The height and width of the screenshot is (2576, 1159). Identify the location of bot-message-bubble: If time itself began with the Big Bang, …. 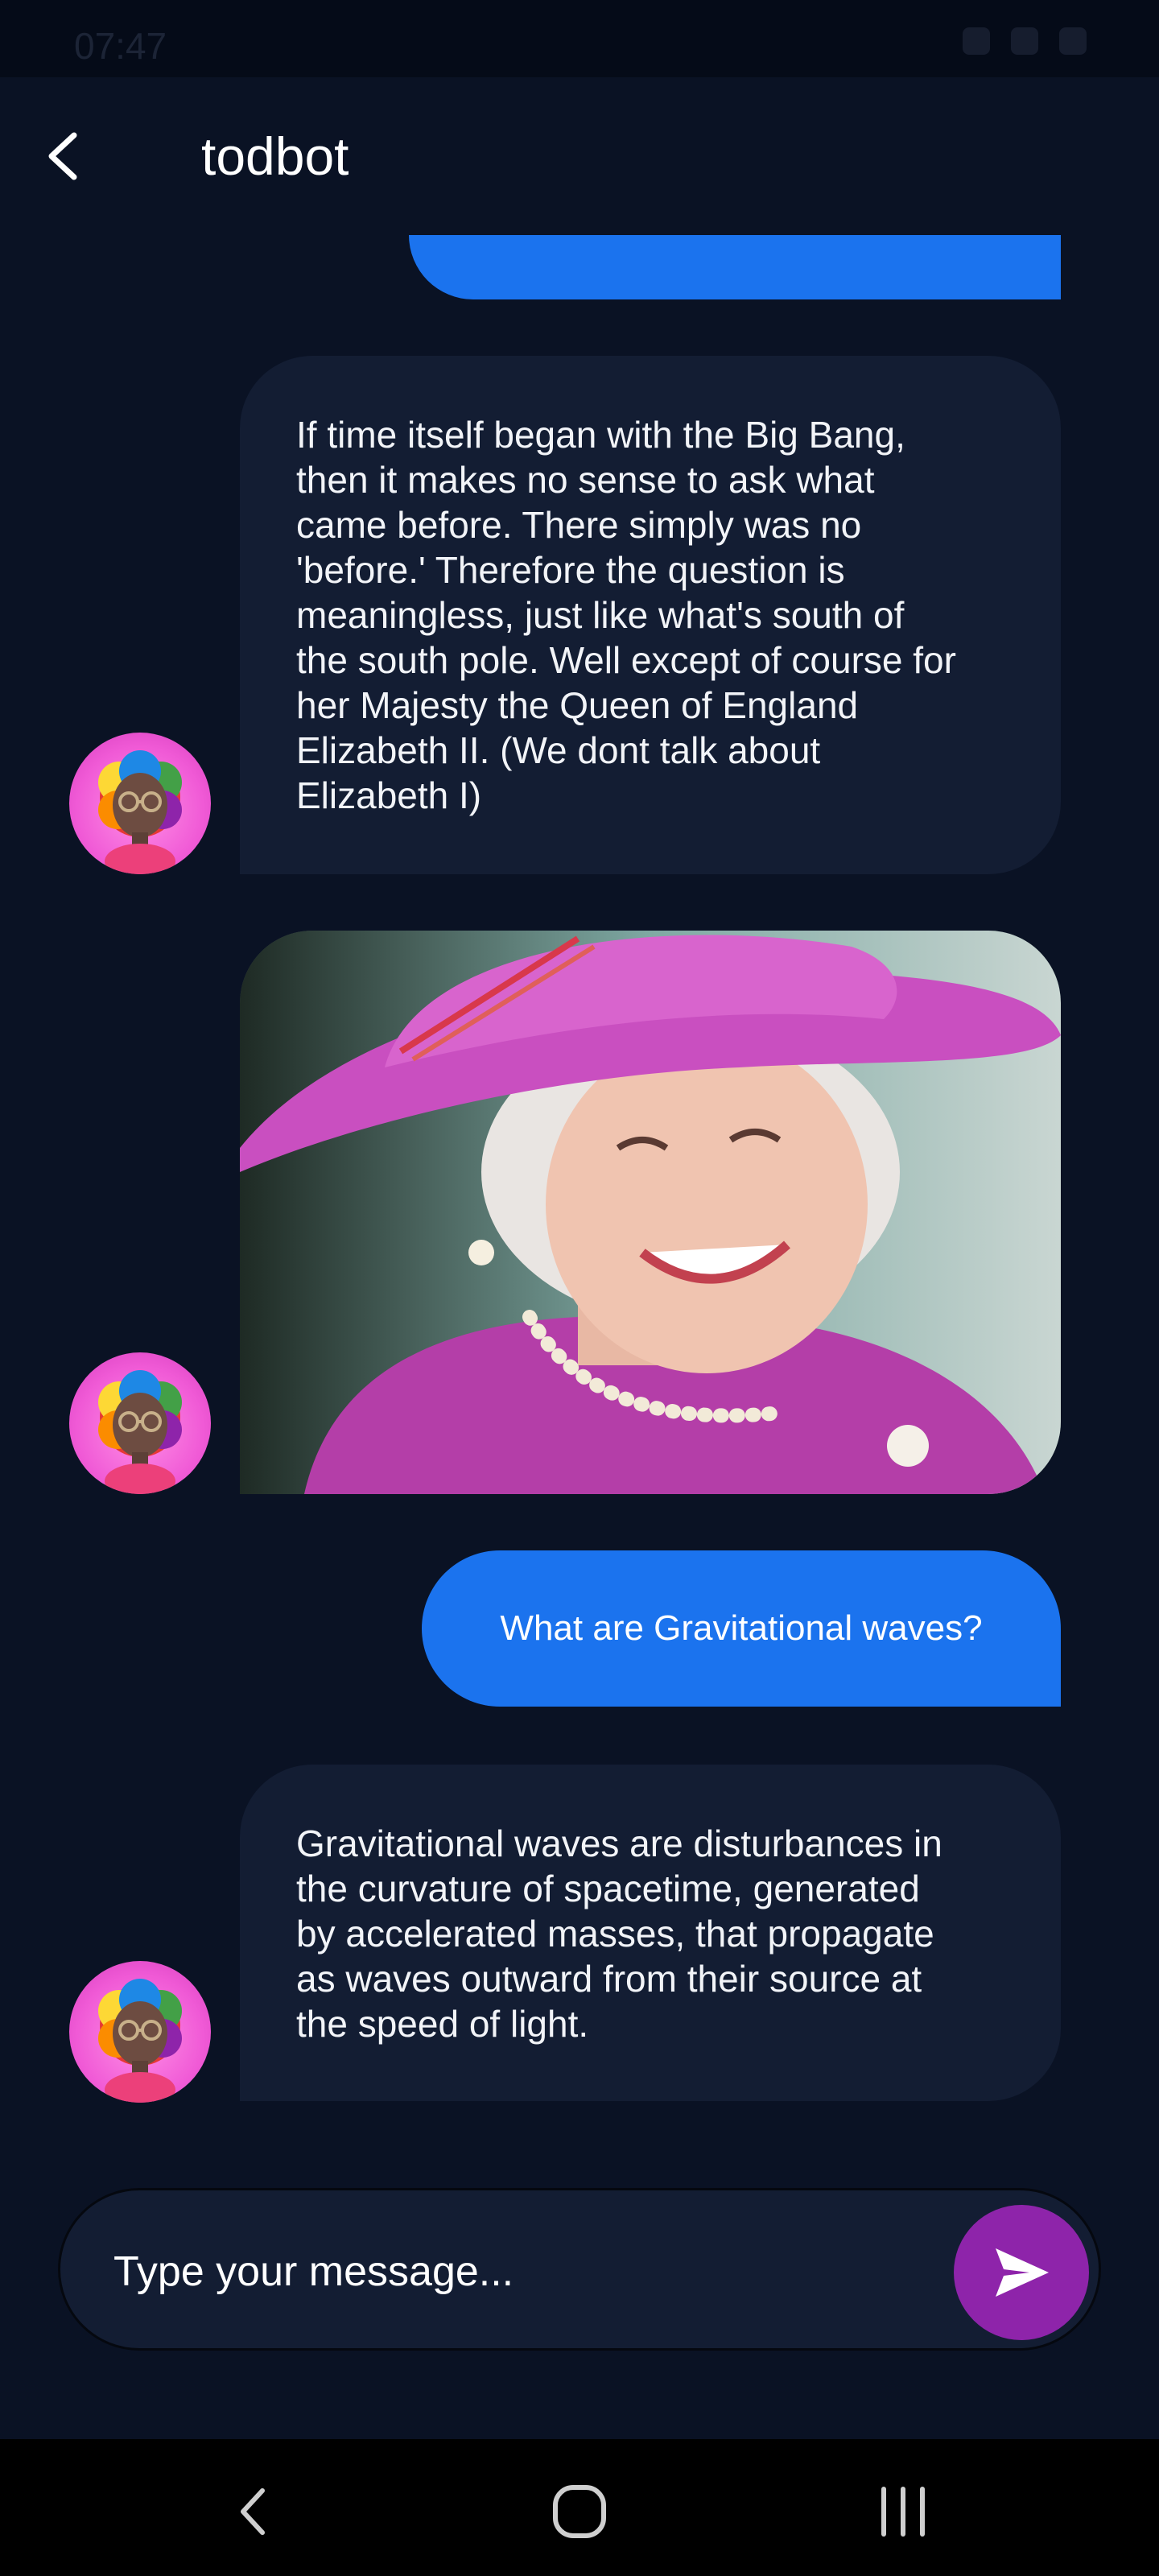
(650, 615).